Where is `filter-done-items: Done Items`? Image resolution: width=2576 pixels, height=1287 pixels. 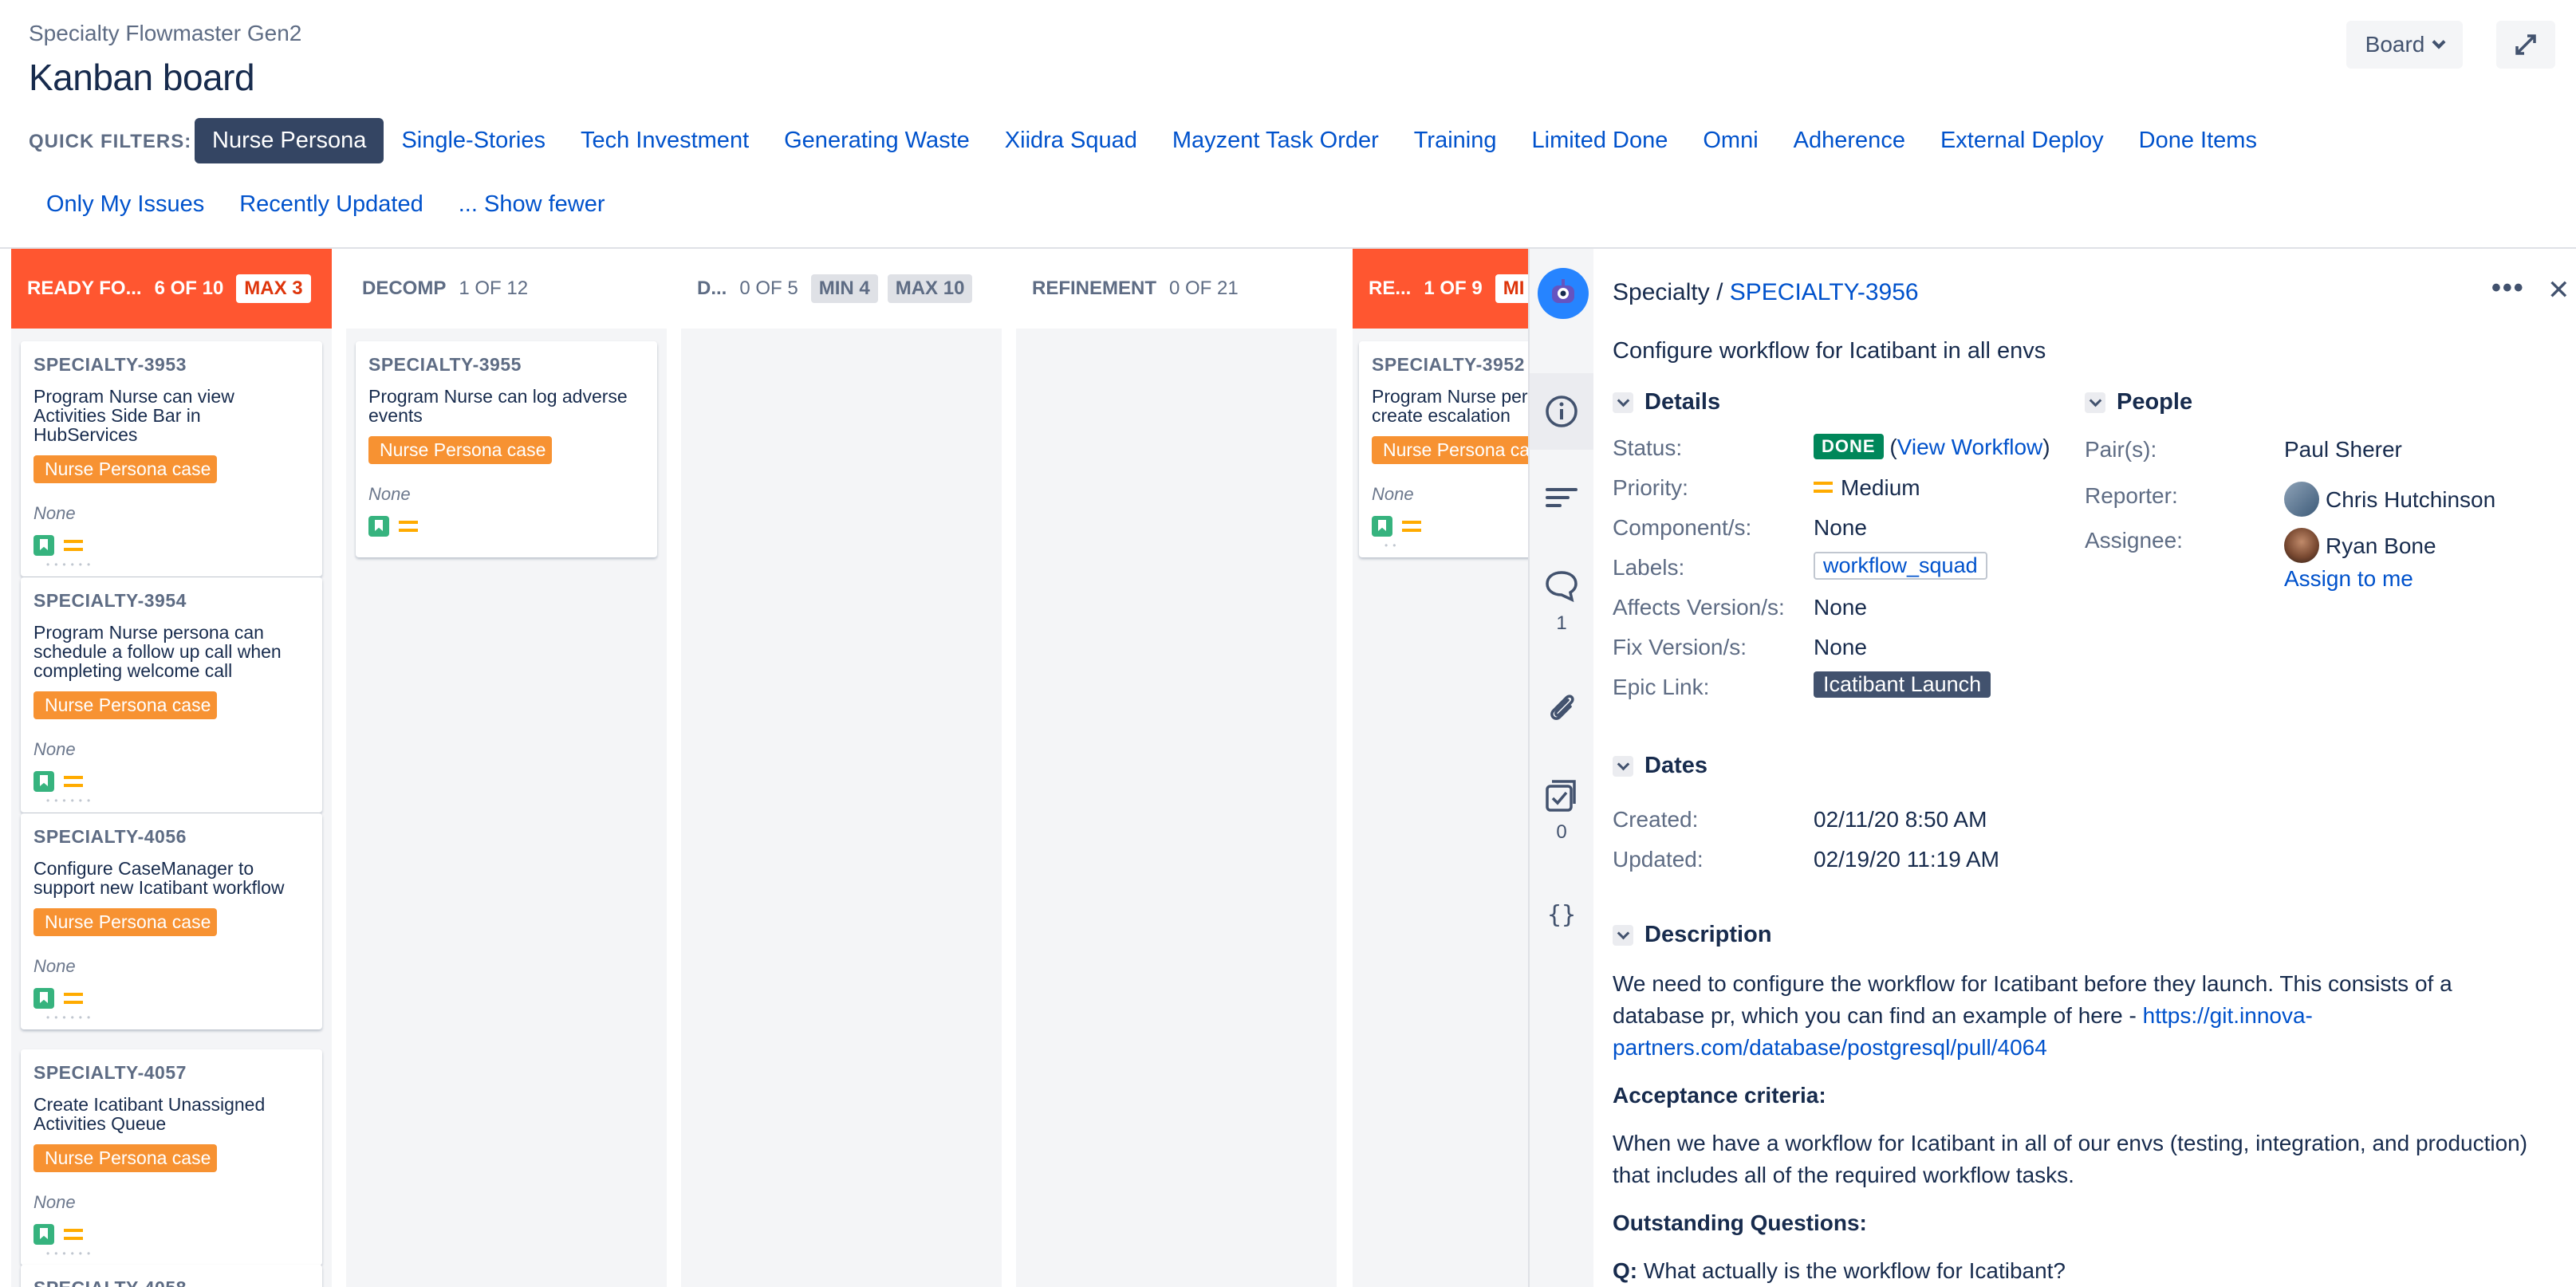
filter-done-items: Done Items is located at coordinates (2198, 140).